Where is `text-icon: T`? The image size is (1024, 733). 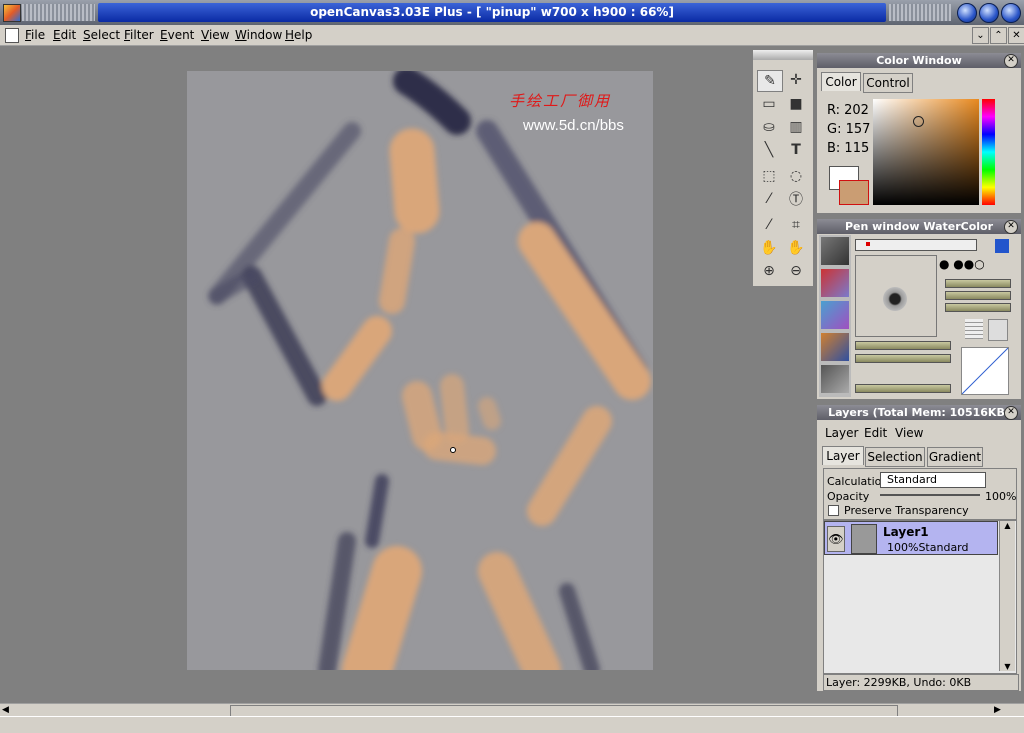 text-icon: T is located at coordinates (796, 150).